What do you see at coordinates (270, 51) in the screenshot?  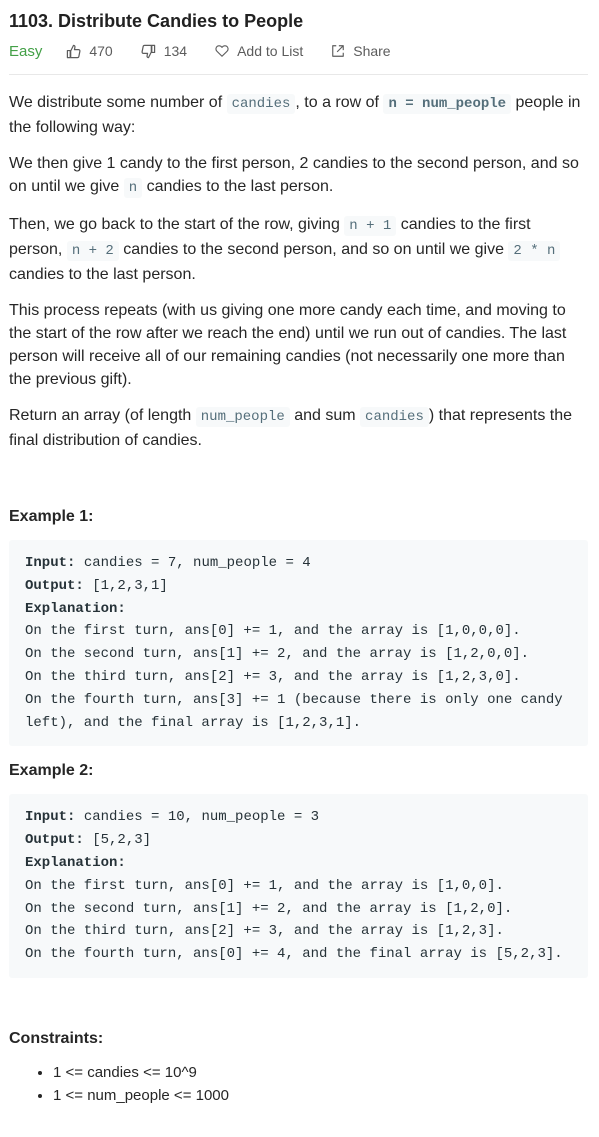 I see `add-to-list-label: Add to List` at bounding box center [270, 51].